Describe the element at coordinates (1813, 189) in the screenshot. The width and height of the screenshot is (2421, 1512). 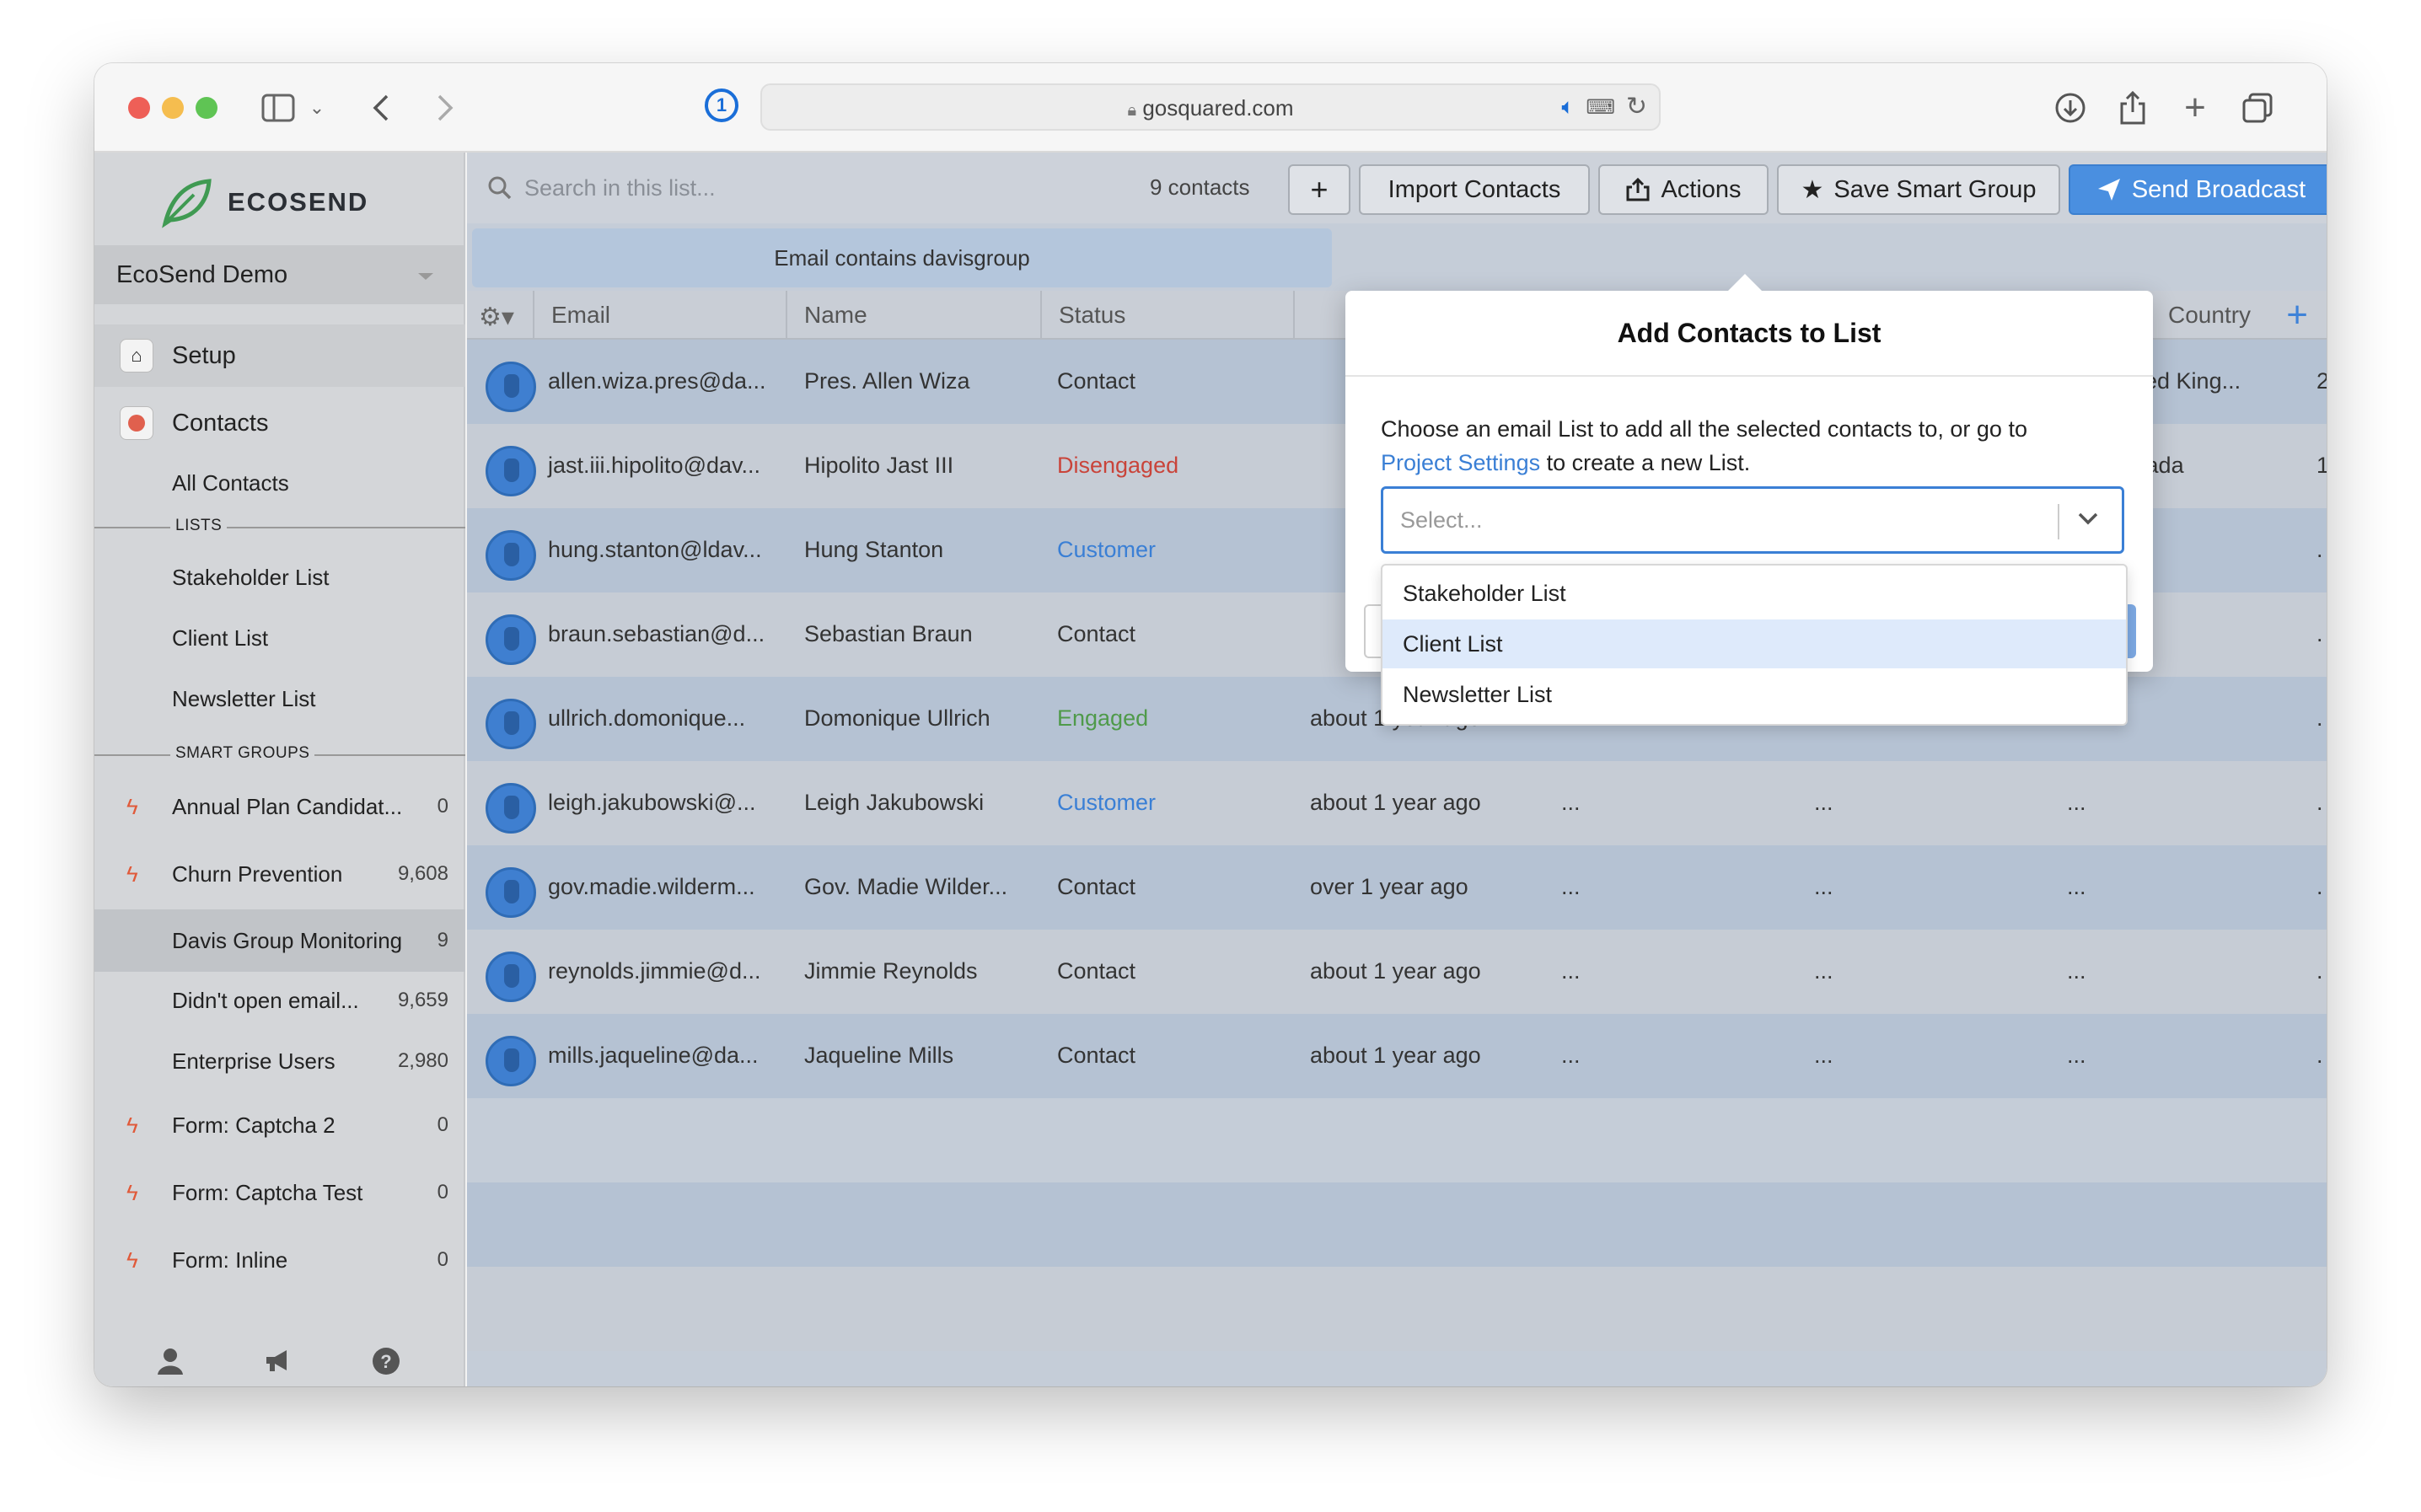
I see `star-icon: ★` at that location.